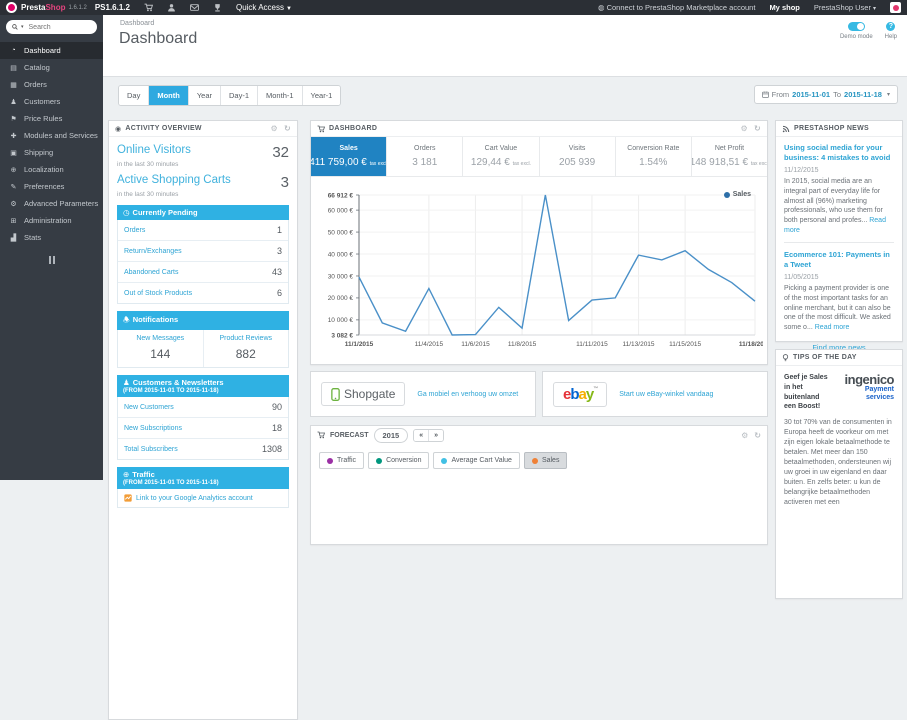 The image size is (907, 720). I want to click on active-carts-label: Active Shopping Carts, so click(174, 180).